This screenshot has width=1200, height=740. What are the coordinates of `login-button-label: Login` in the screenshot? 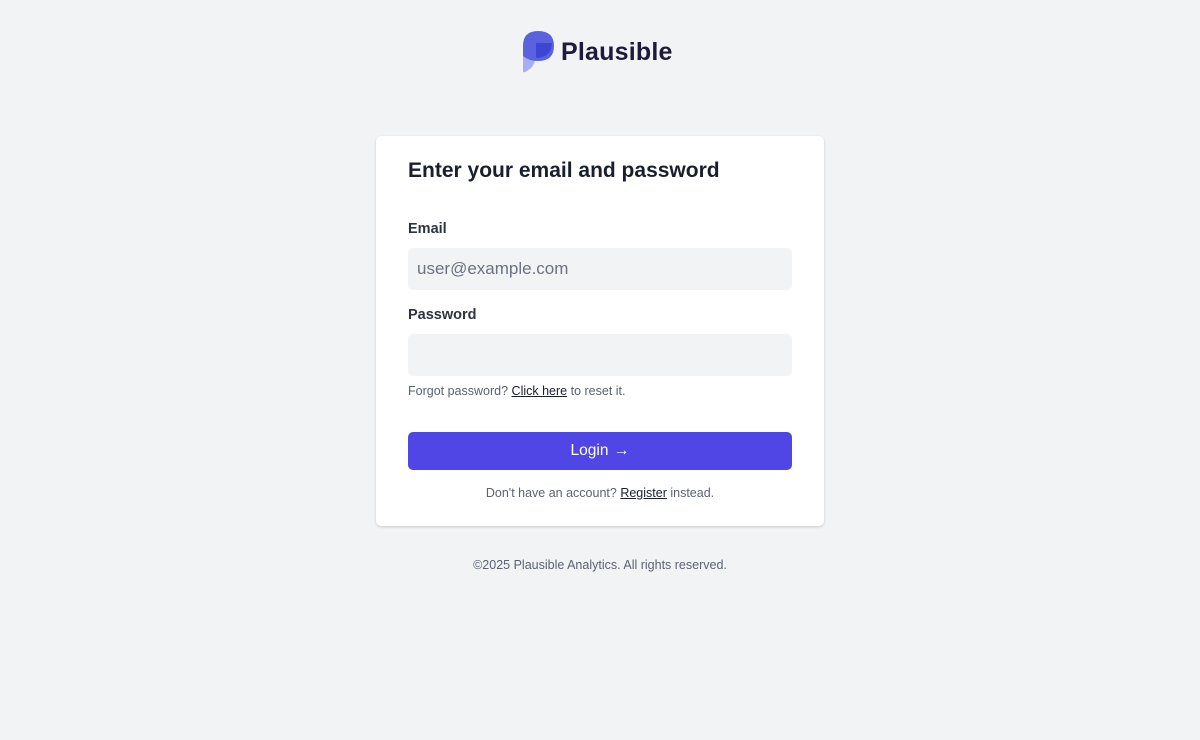 It's located at (589, 450).